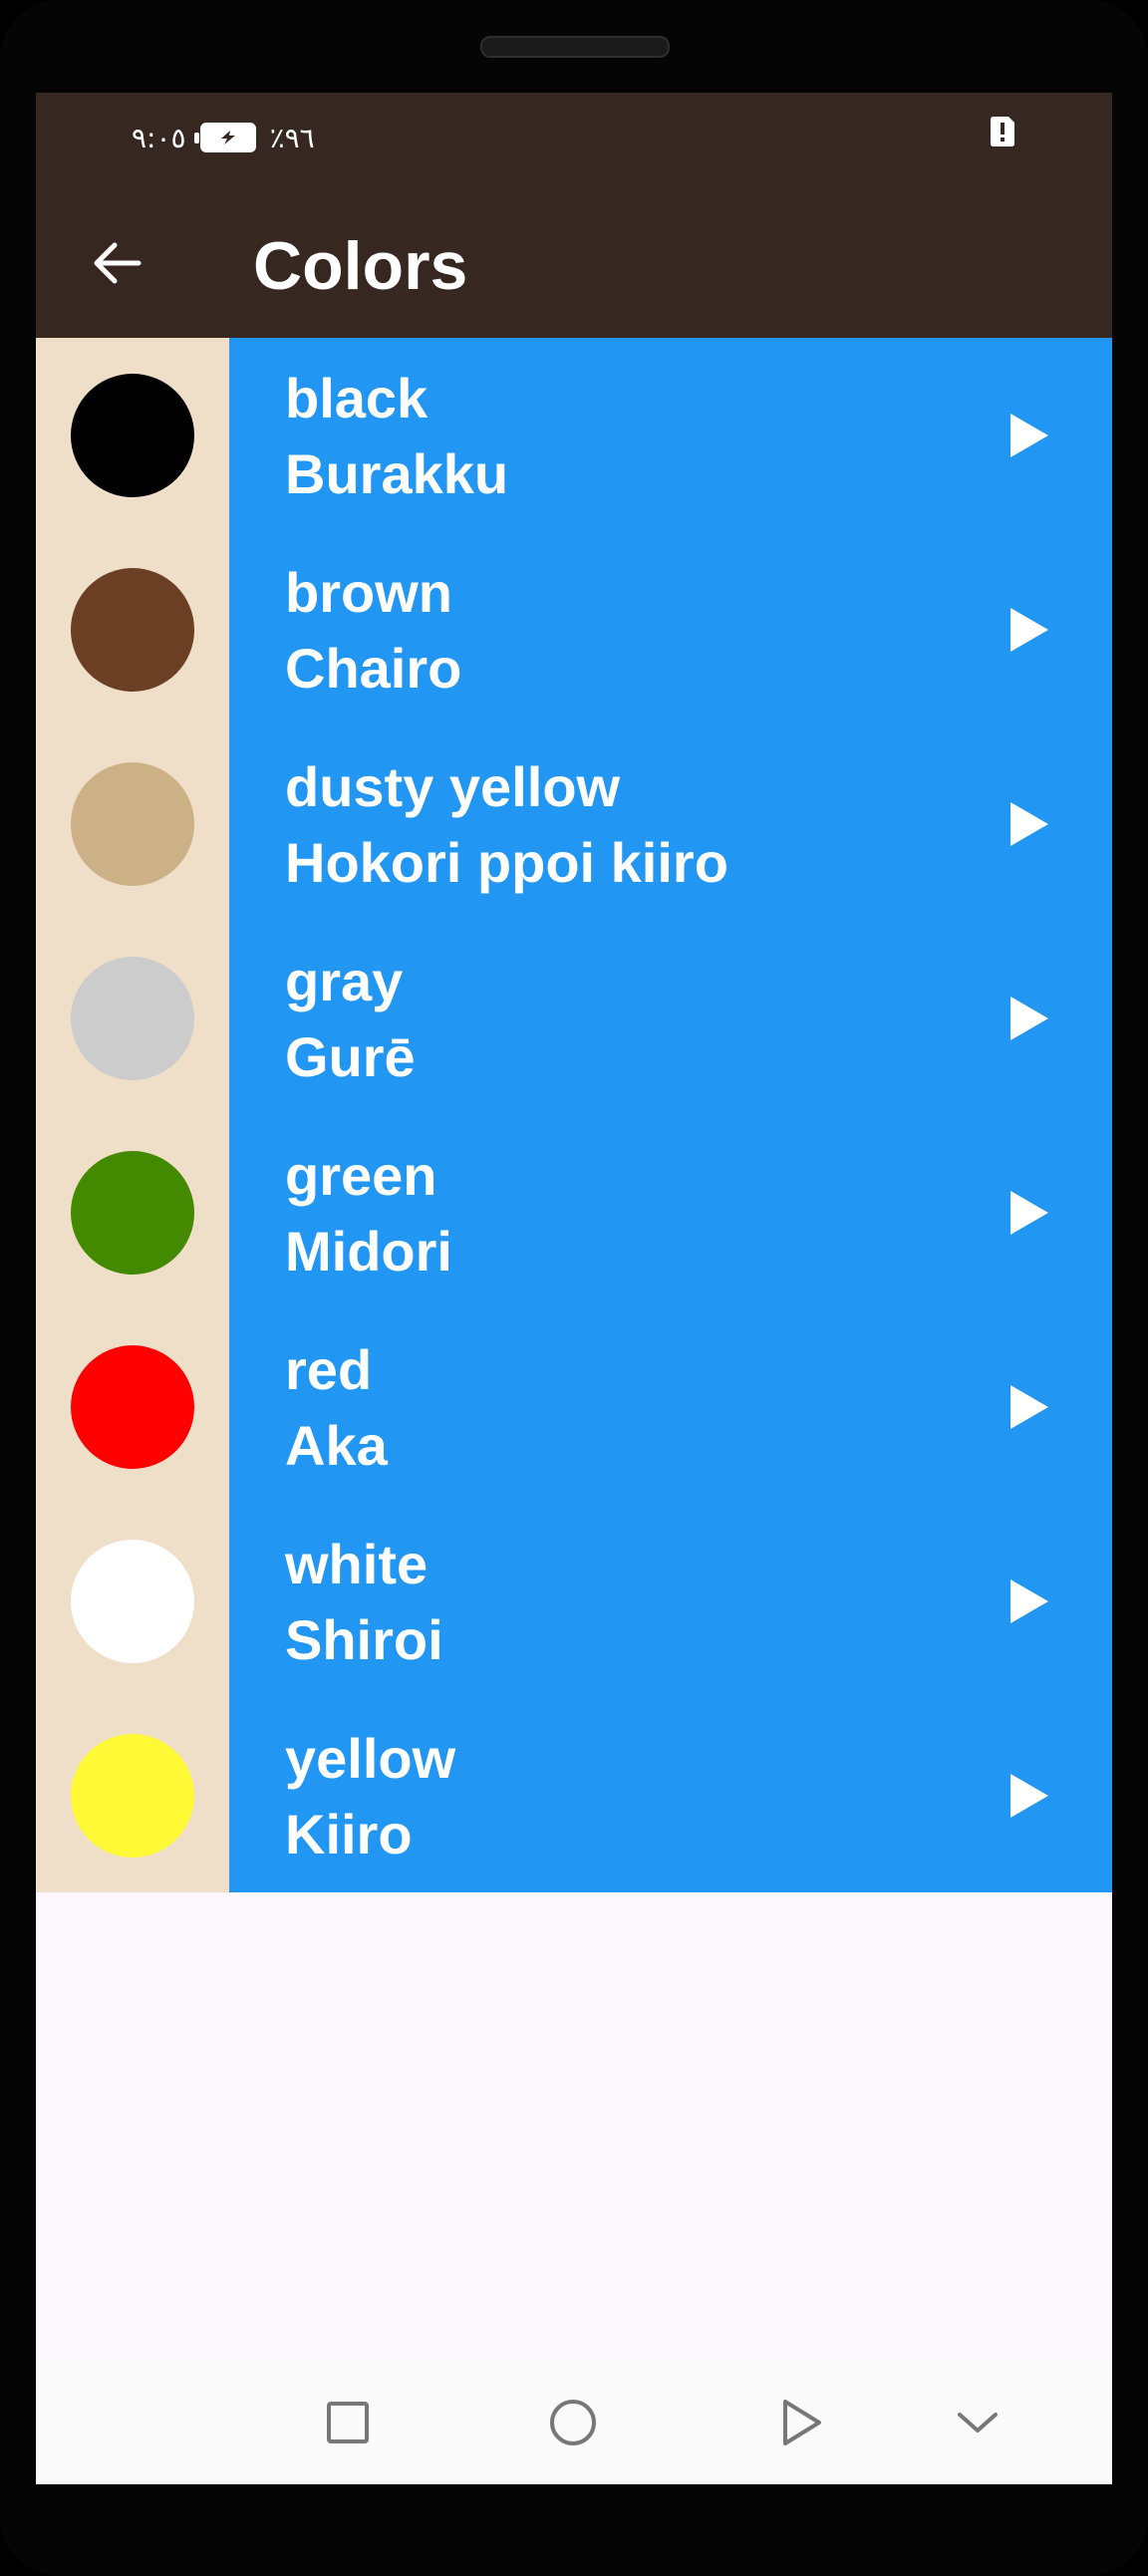 The width and height of the screenshot is (1148, 2576). What do you see at coordinates (670, 1212) in the screenshot?
I see `word-cell: green Midori` at bounding box center [670, 1212].